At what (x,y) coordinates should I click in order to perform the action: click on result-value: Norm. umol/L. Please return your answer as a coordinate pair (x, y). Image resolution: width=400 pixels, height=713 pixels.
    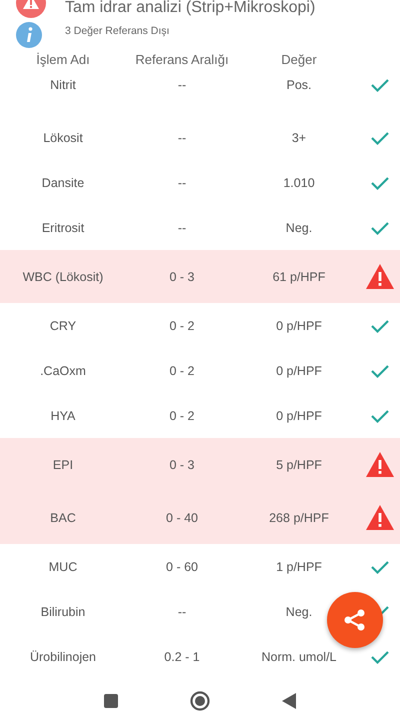
    Looking at the image, I should click on (299, 657).